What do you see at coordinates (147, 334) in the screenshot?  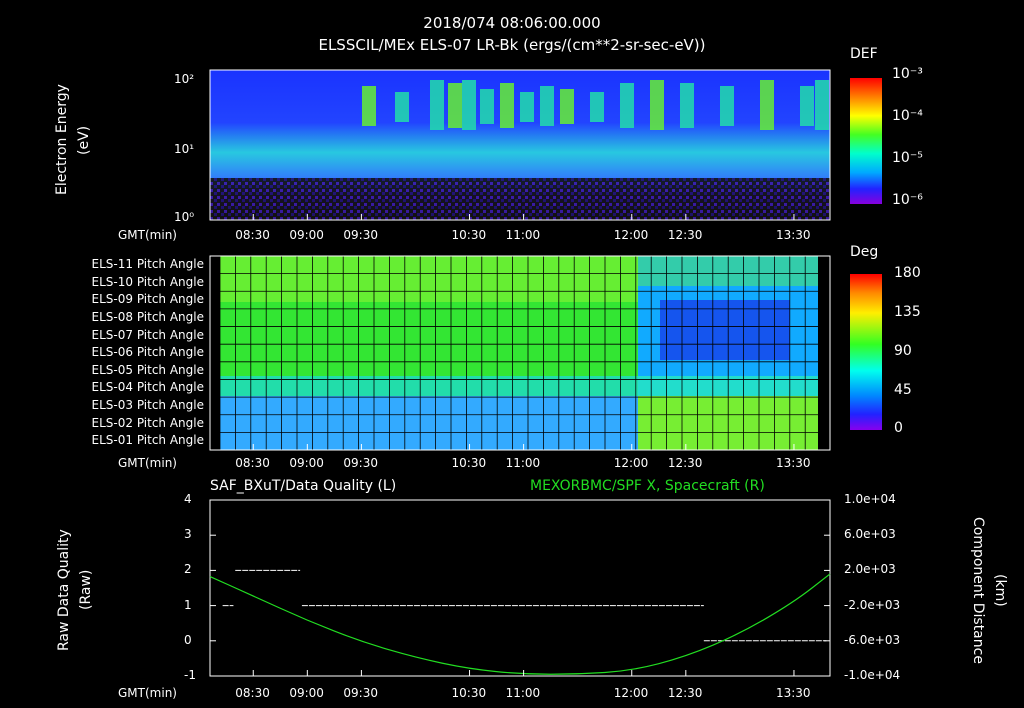 I see `pitch-row-label: ELS-07 Pitch Angle` at bounding box center [147, 334].